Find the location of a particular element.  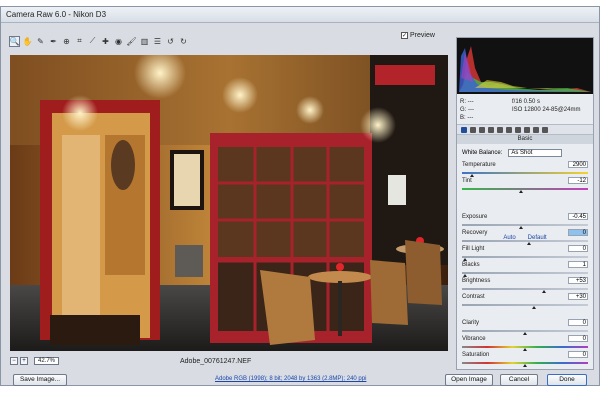

preview-toggle: ✓ Preview is located at coordinates (418, 35).